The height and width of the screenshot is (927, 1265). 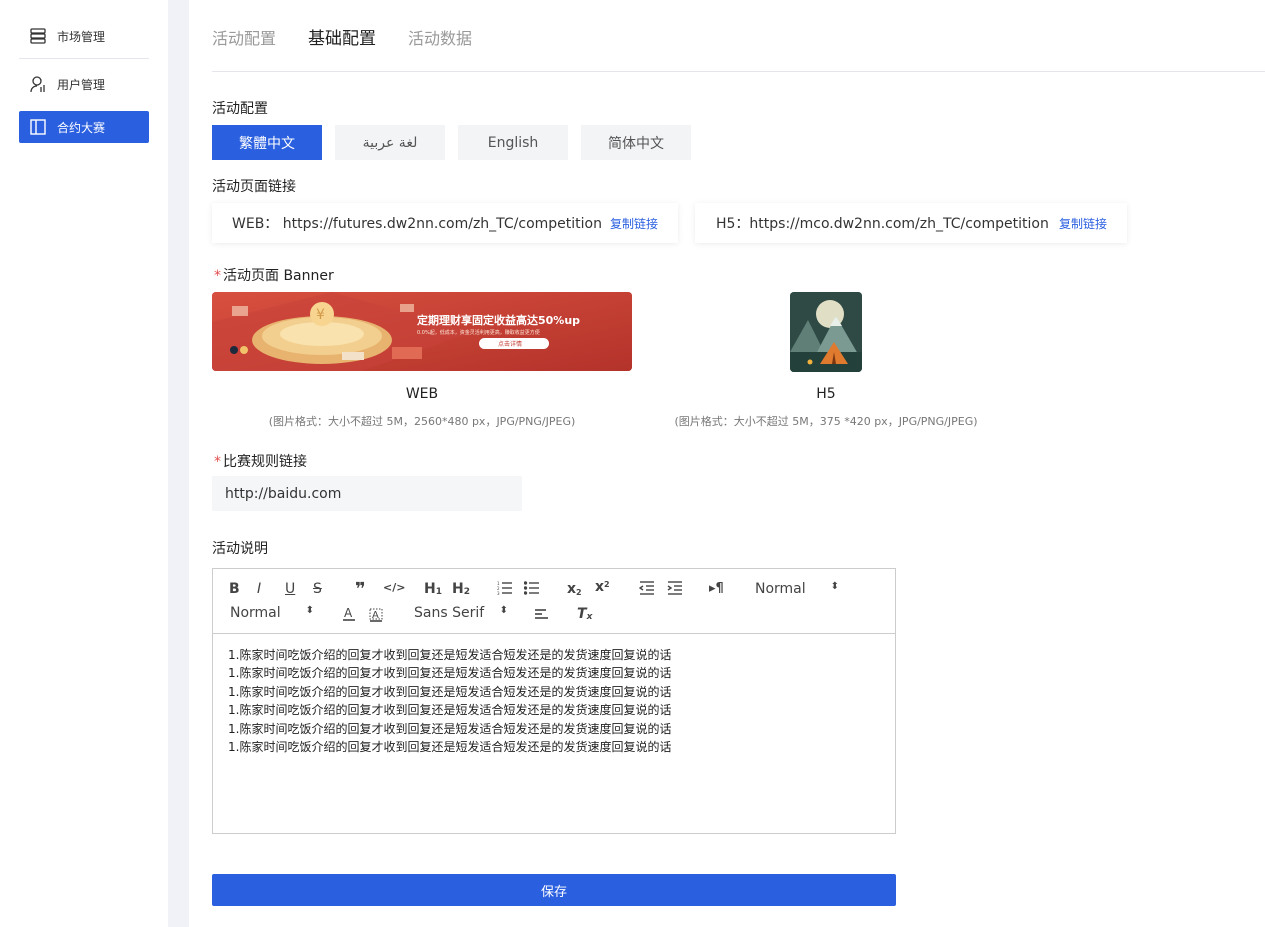 I want to click on sidebar-gutter, so click(x=178, y=463).